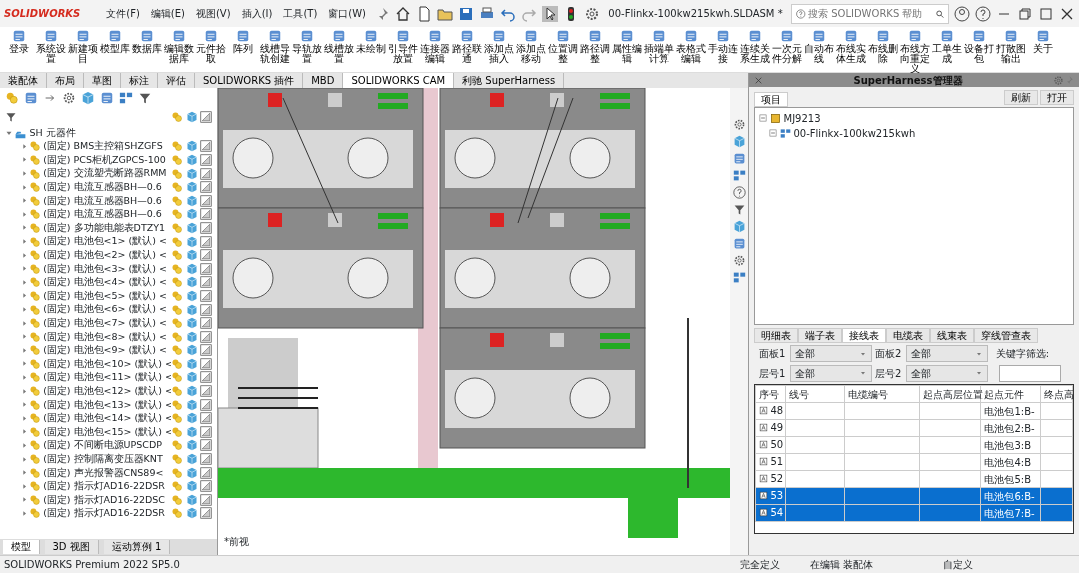  I want to click on list-icon, so click(107, 98).